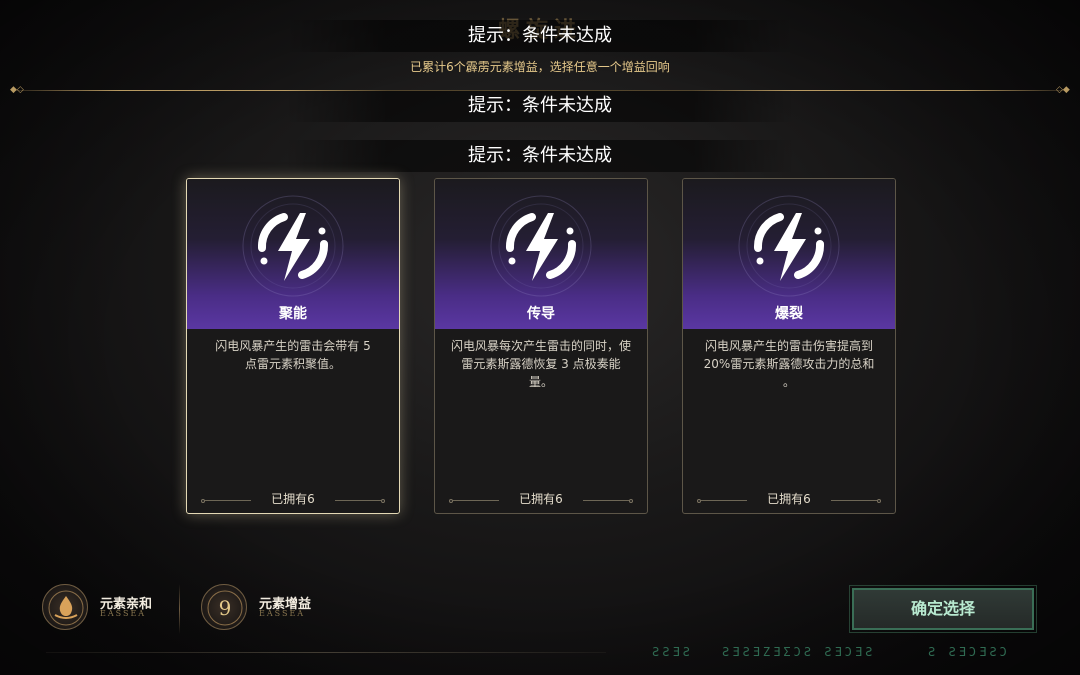 The width and height of the screenshot is (1080, 675). I want to click on affinity-sublabel: EASSEA, so click(123, 613).